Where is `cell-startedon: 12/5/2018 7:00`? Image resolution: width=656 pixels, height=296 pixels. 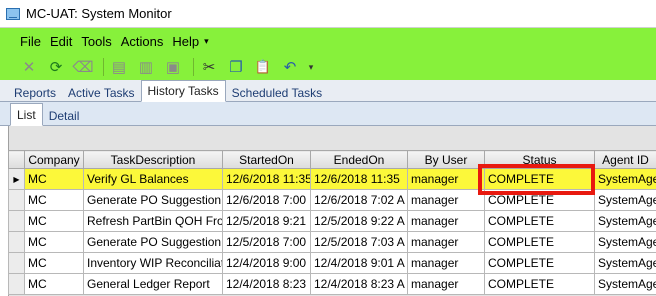 cell-startedon: 12/5/2018 7:00 is located at coordinates (266, 242).